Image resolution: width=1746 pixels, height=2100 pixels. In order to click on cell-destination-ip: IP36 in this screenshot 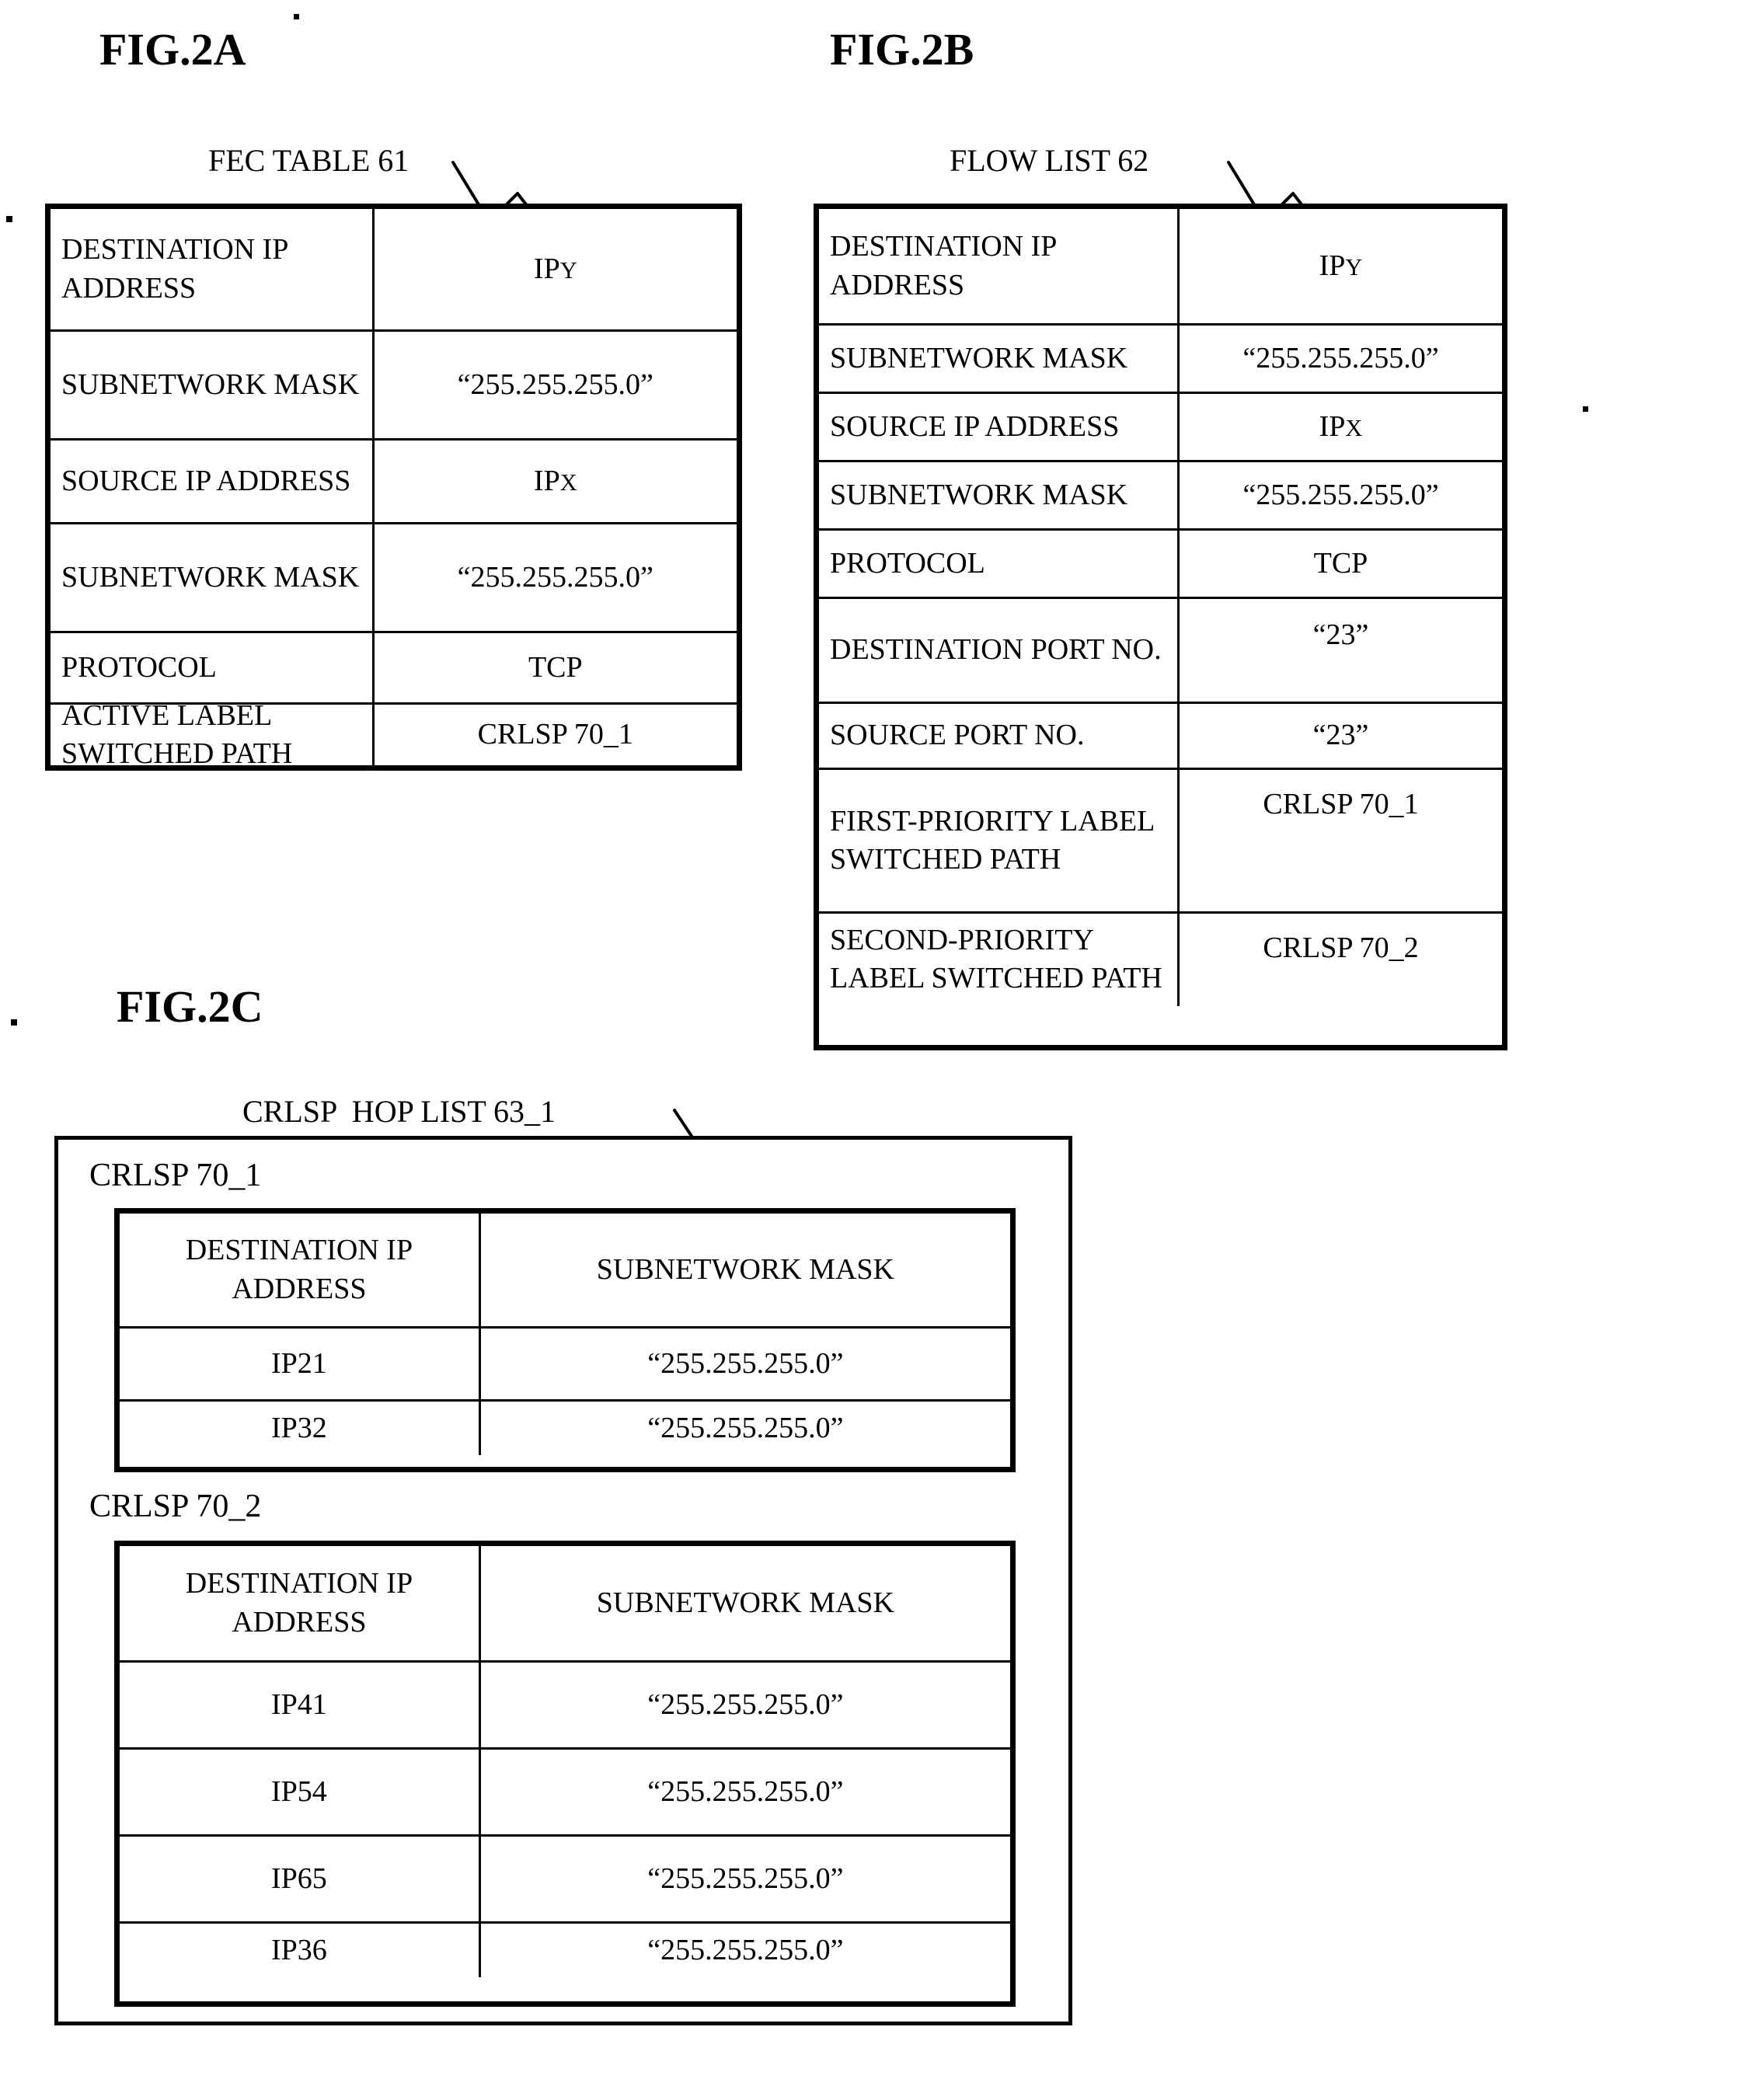, I will do `click(300, 1951)`.